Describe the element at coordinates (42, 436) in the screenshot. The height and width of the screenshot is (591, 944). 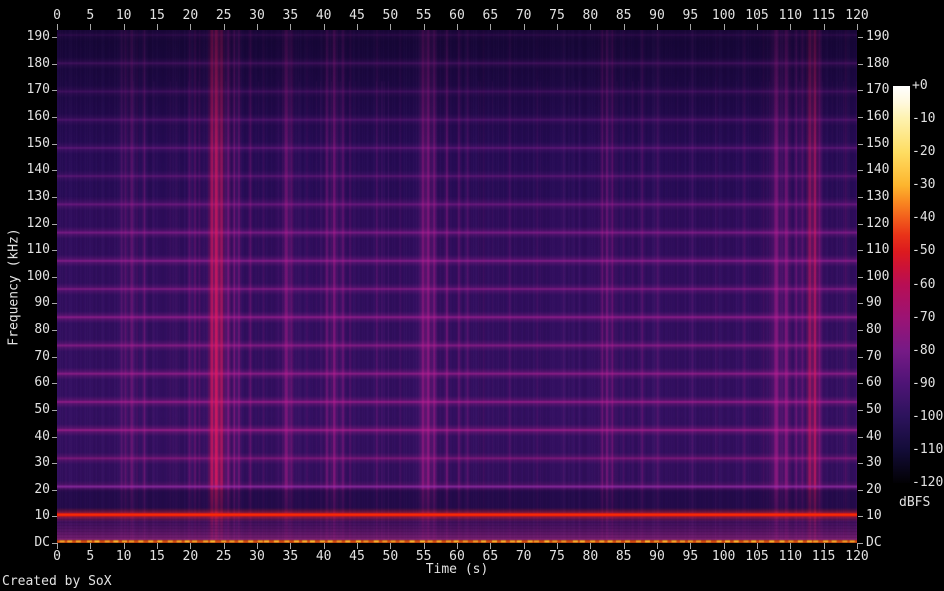
I see `freq-tick-label: 40` at that location.